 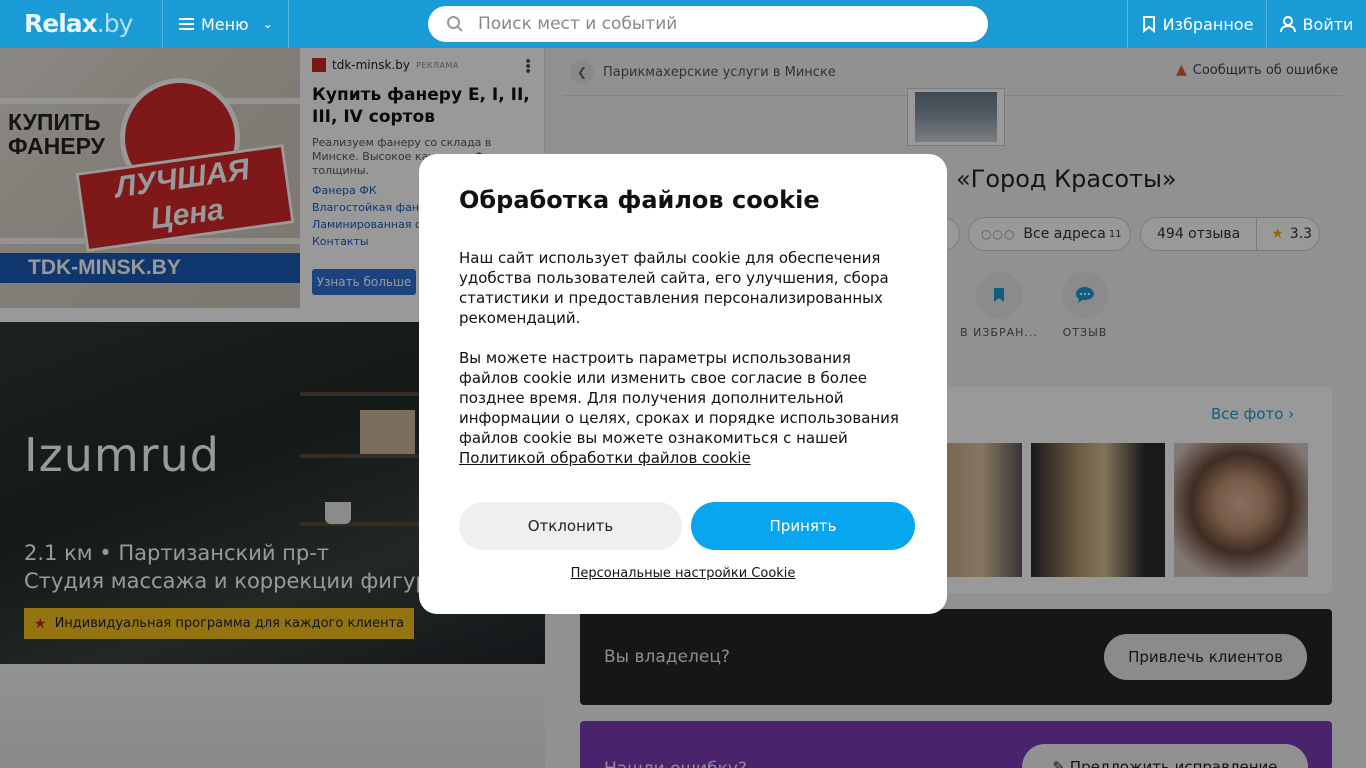 I want to click on header-divider, so click(x=288, y=24).